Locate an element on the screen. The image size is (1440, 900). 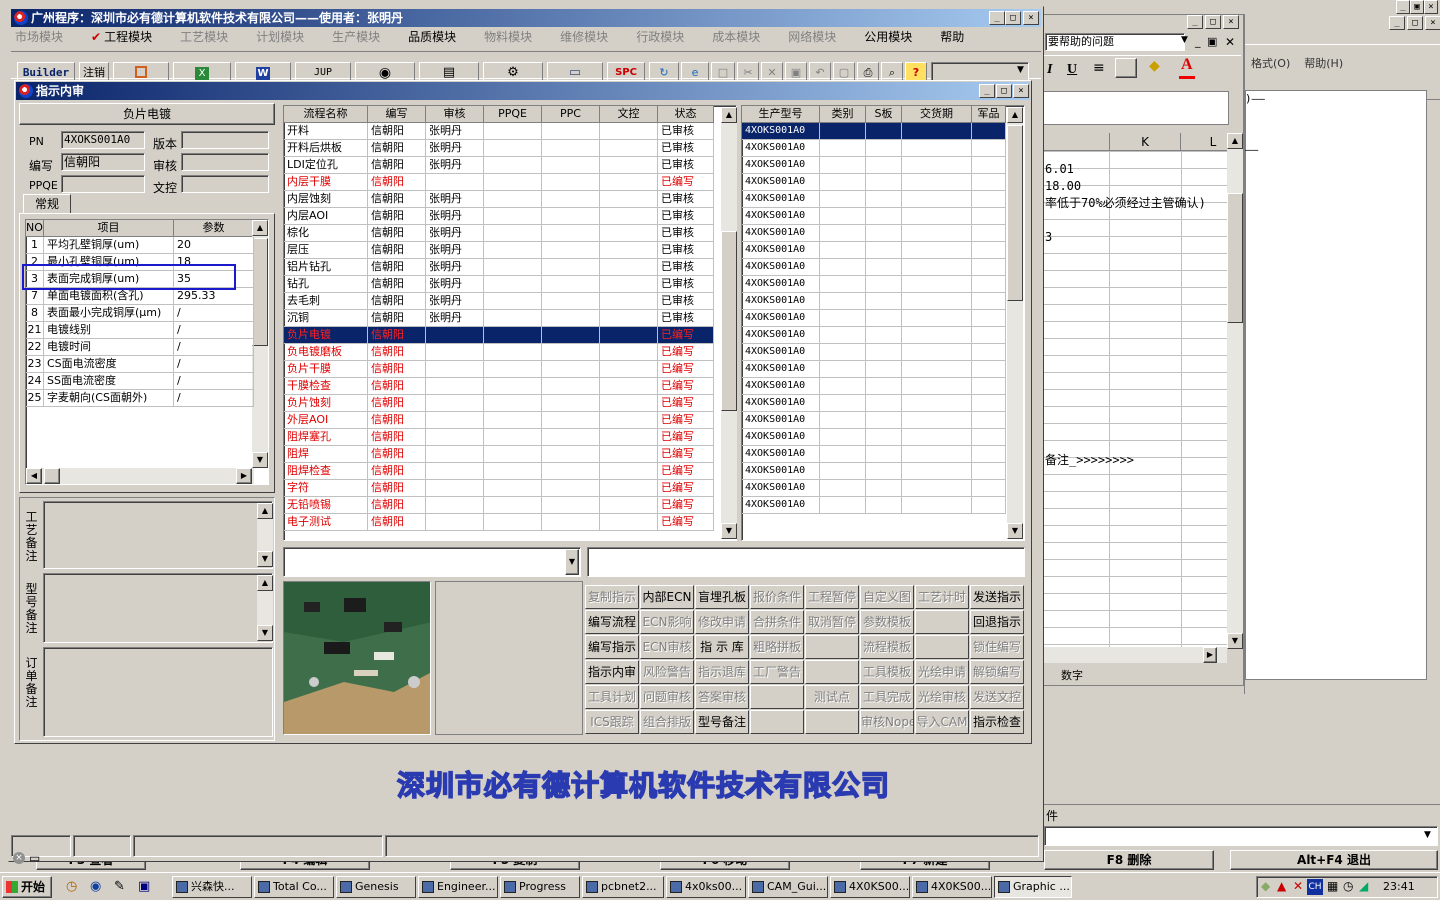
flow-row: 字符 信朝阳 已编写 is located at coordinates (499, 488).